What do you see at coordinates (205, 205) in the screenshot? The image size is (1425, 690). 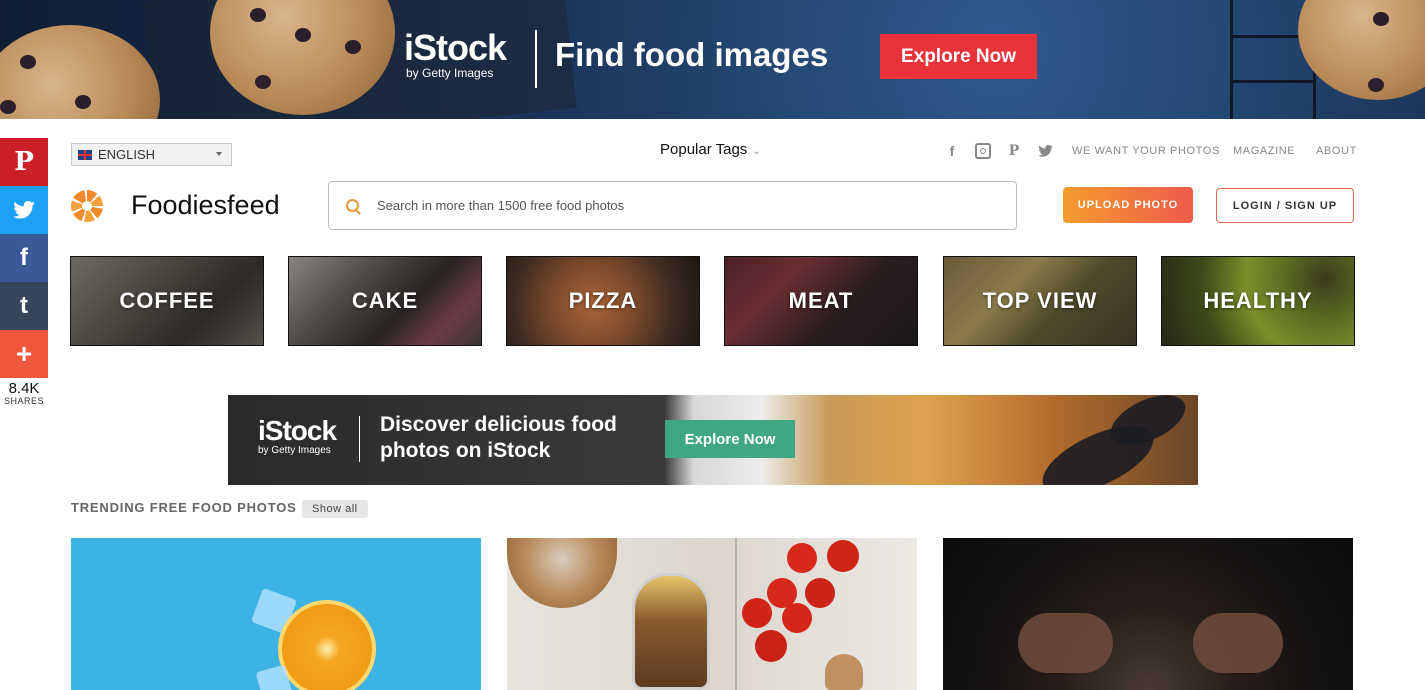 I see `brand-name: Foodiesfeed` at bounding box center [205, 205].